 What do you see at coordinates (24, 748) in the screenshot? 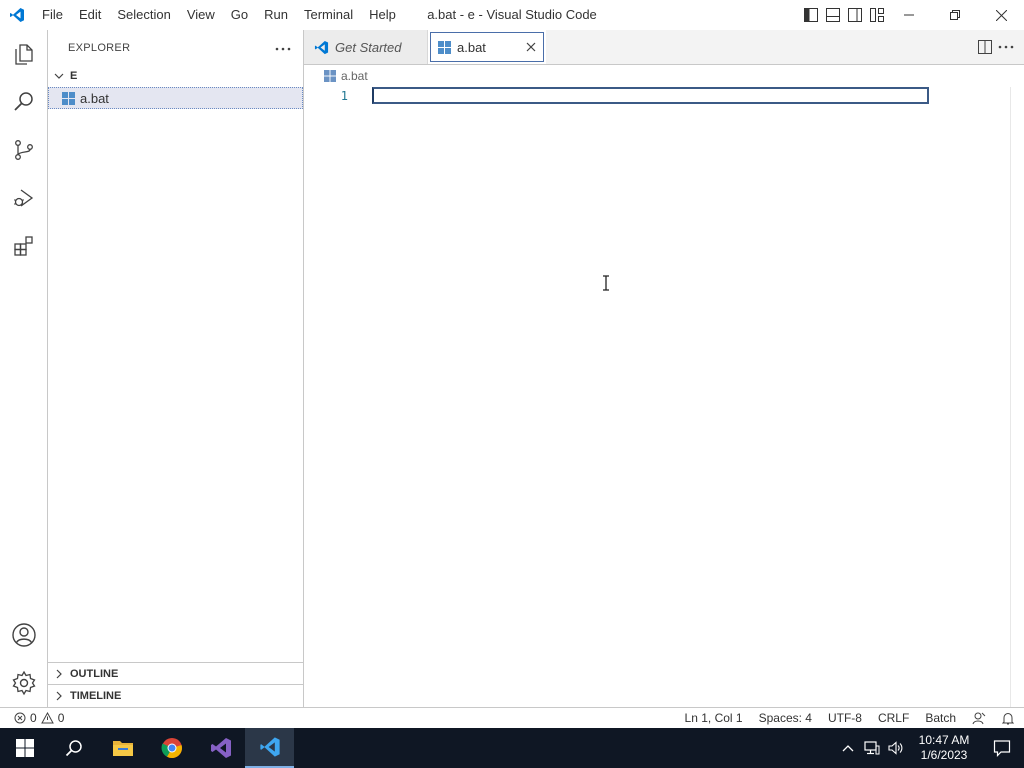
I see `start-icon` at bounding box center [24, 748].